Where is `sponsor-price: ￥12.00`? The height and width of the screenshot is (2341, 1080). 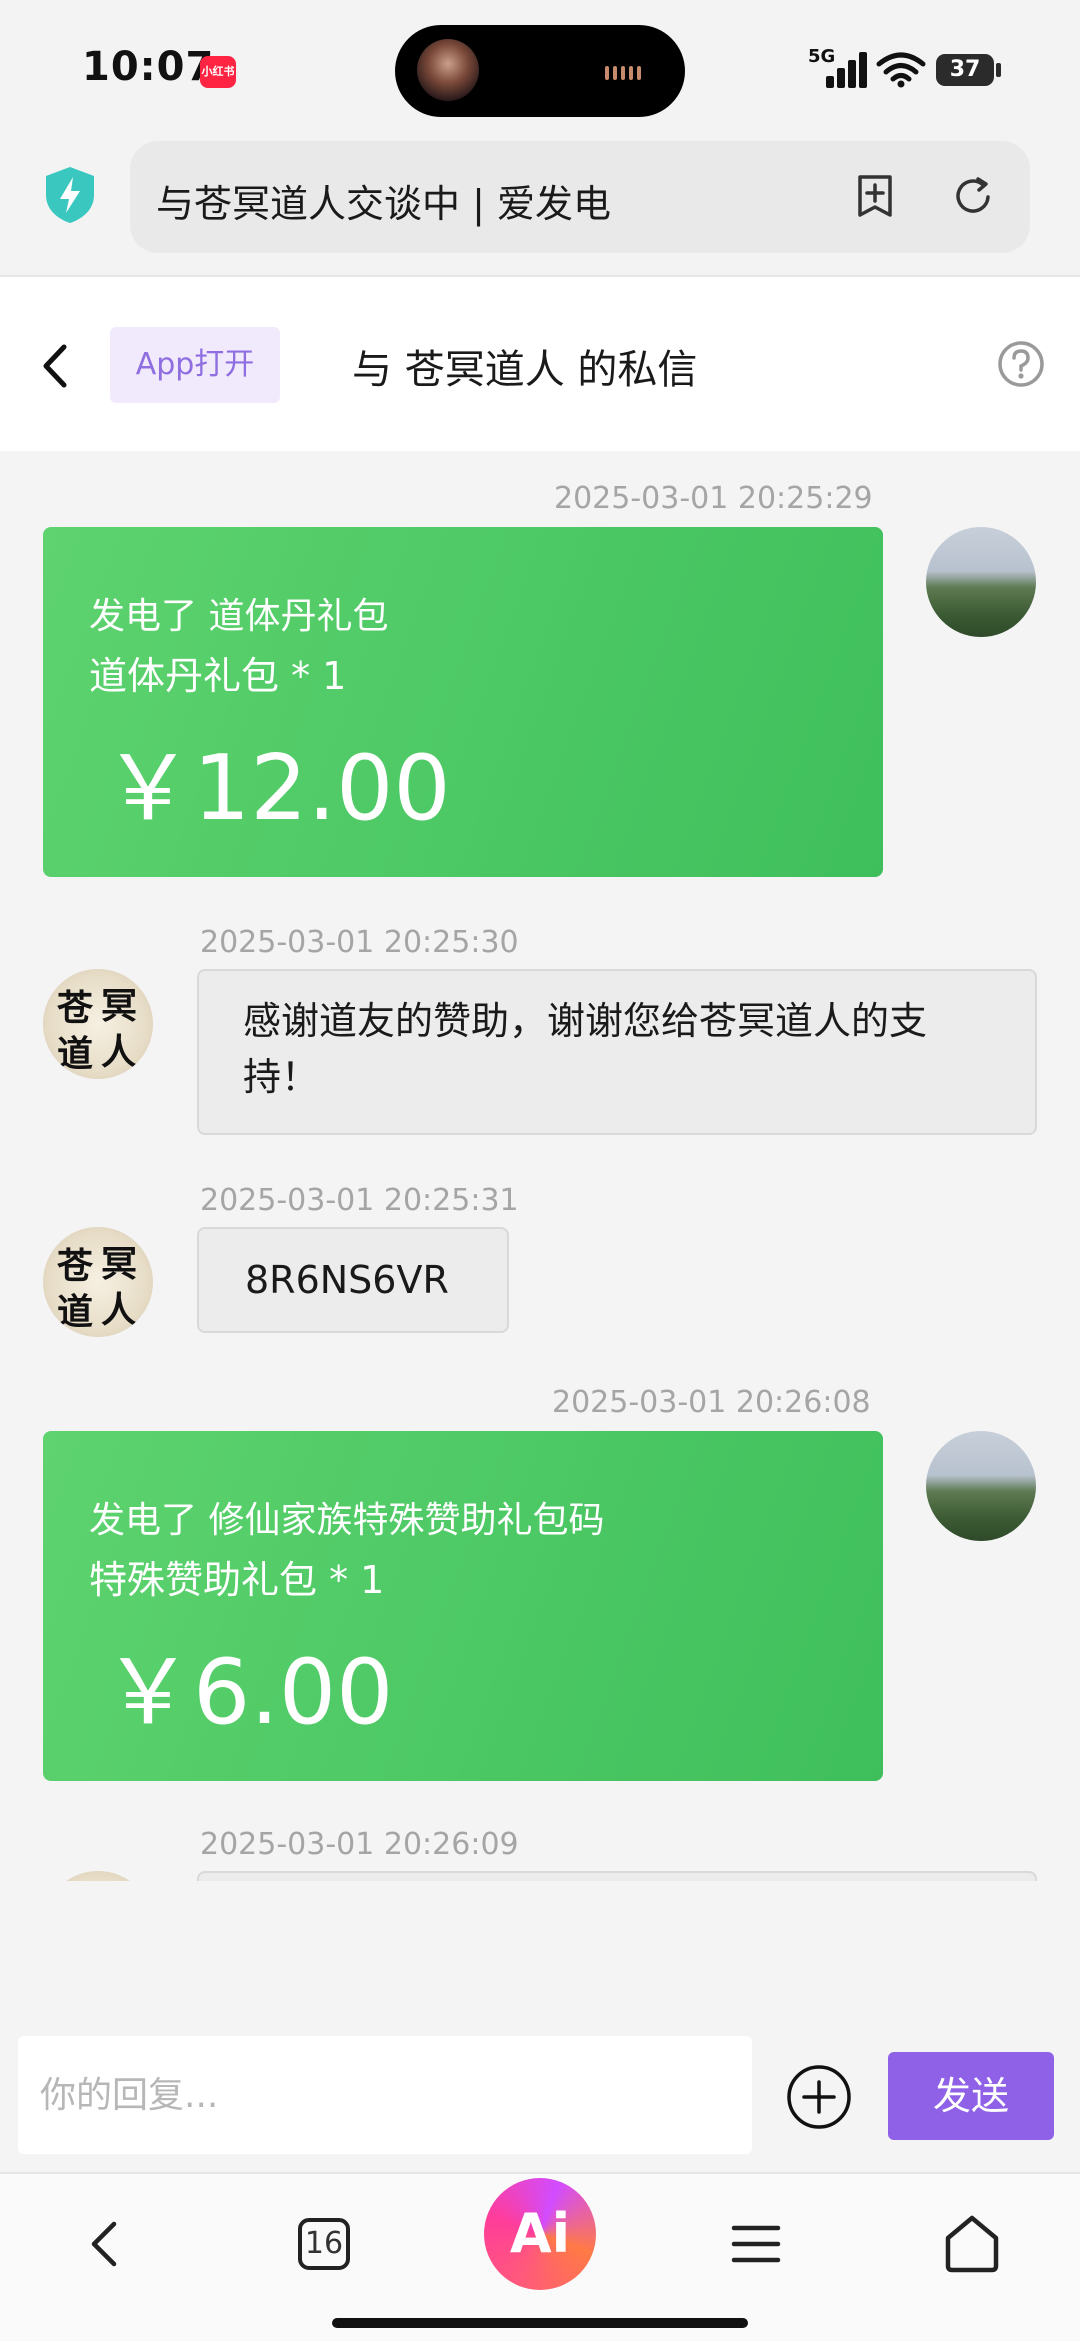
sponsor-price: ￥12.00 is located at coordinates (277, 788).